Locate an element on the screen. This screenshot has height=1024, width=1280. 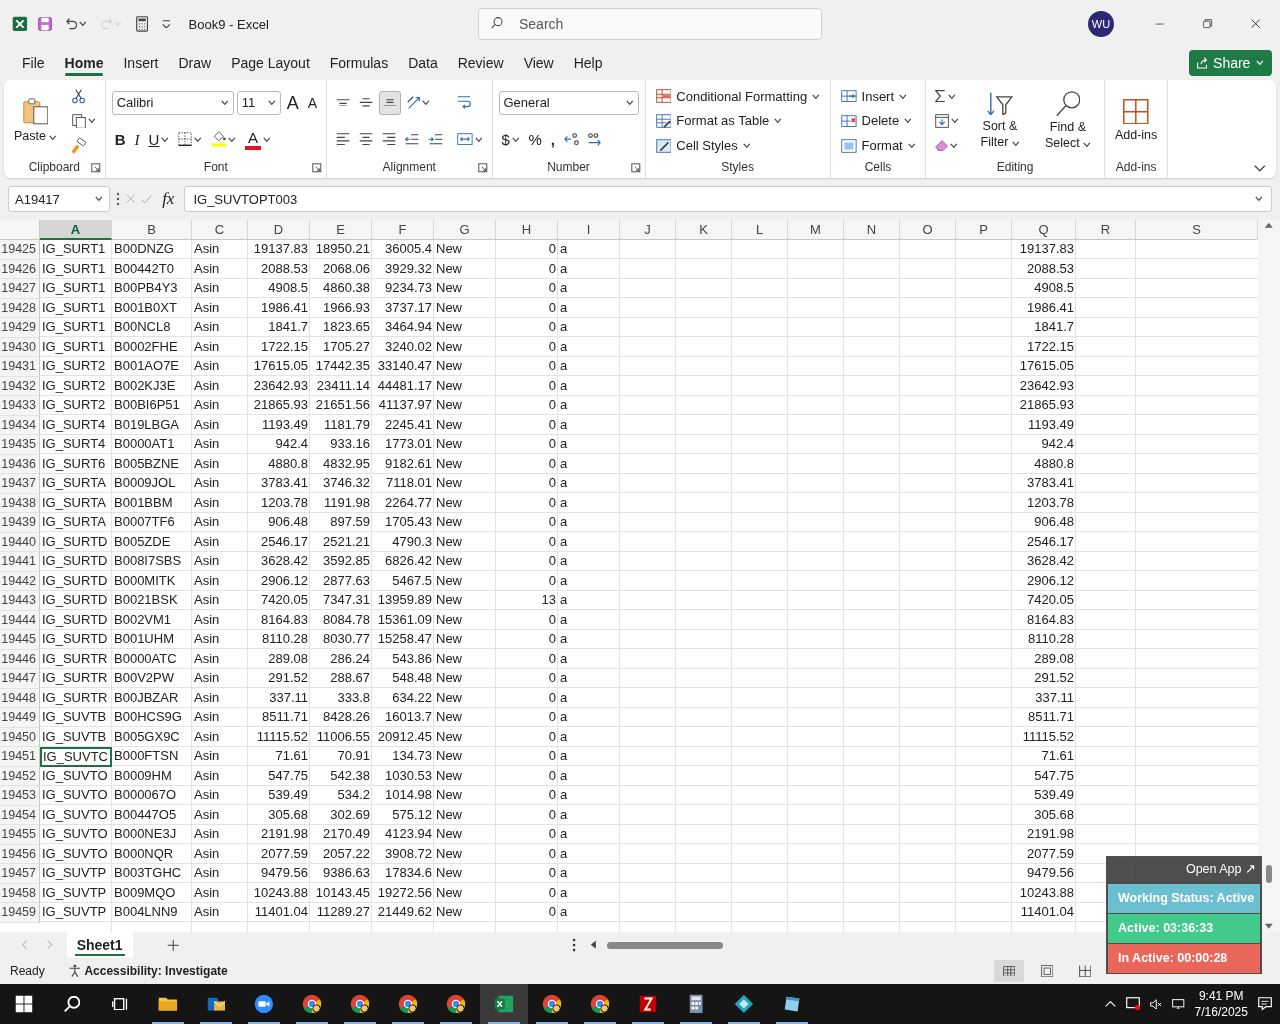
row-header: 19457 is located at coordinates (20, 874).